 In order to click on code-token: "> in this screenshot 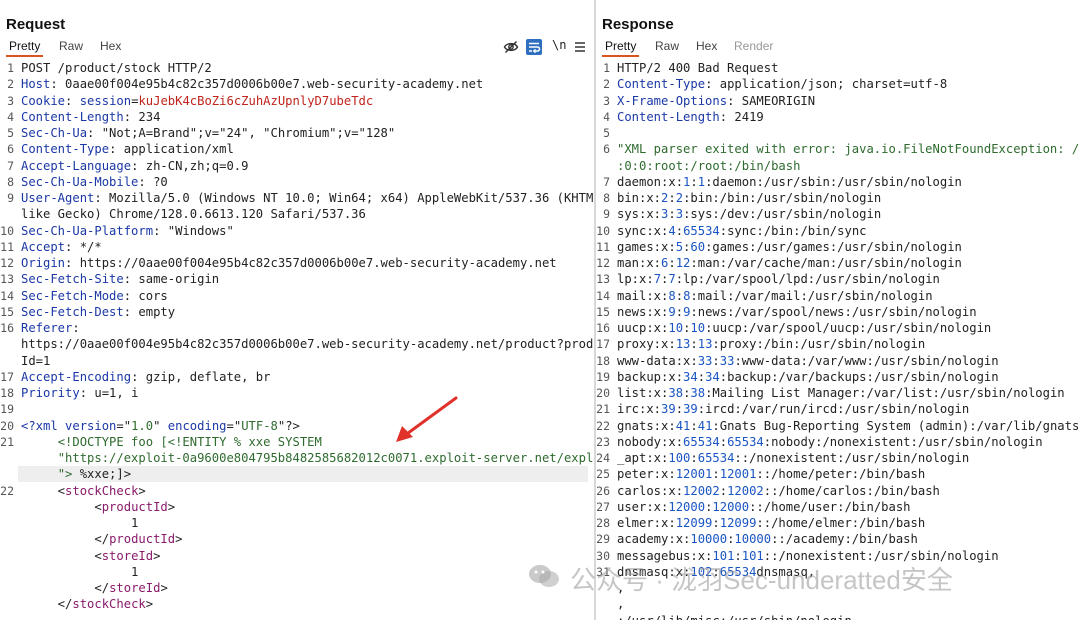, I will do `click(65, 474)`.